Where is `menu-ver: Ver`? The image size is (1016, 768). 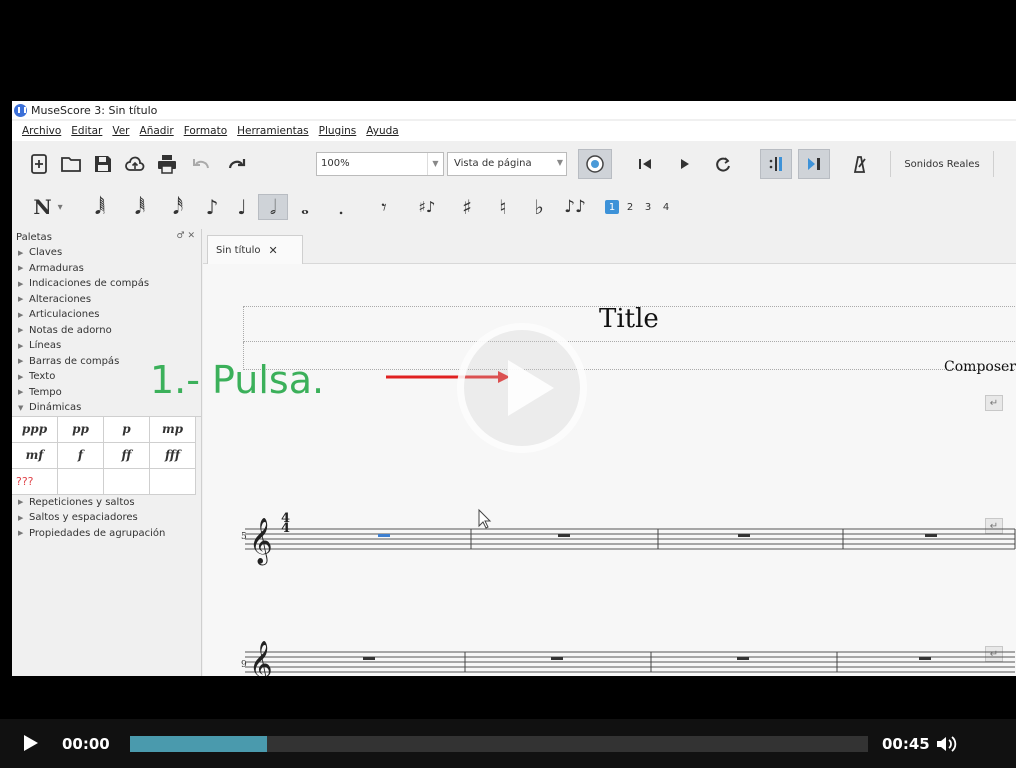 menu-ver: Ver is located at coordinates (120, 131).